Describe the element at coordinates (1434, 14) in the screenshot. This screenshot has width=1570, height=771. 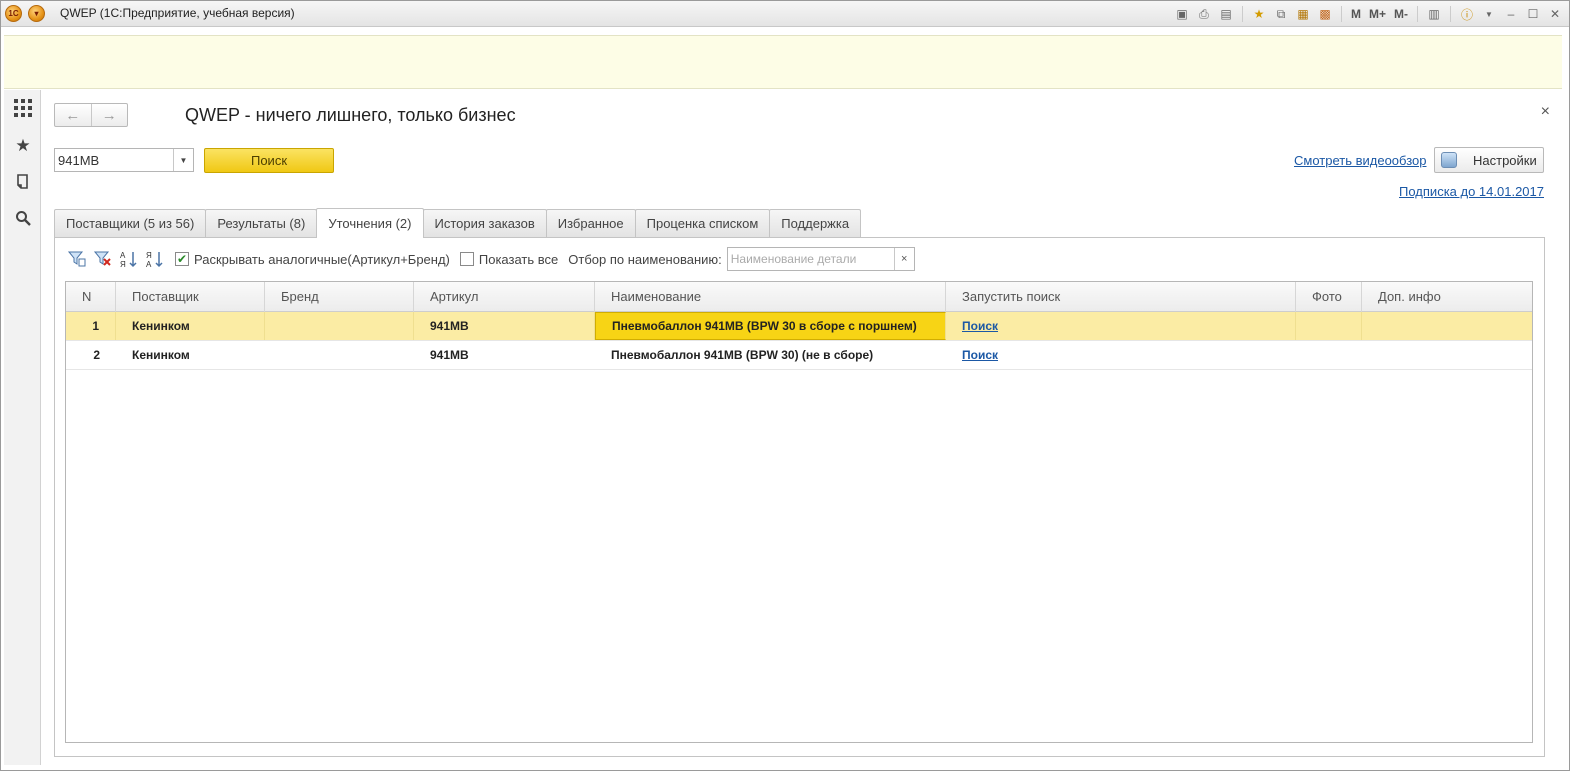
I see `panels-icon: ▥` at that location.